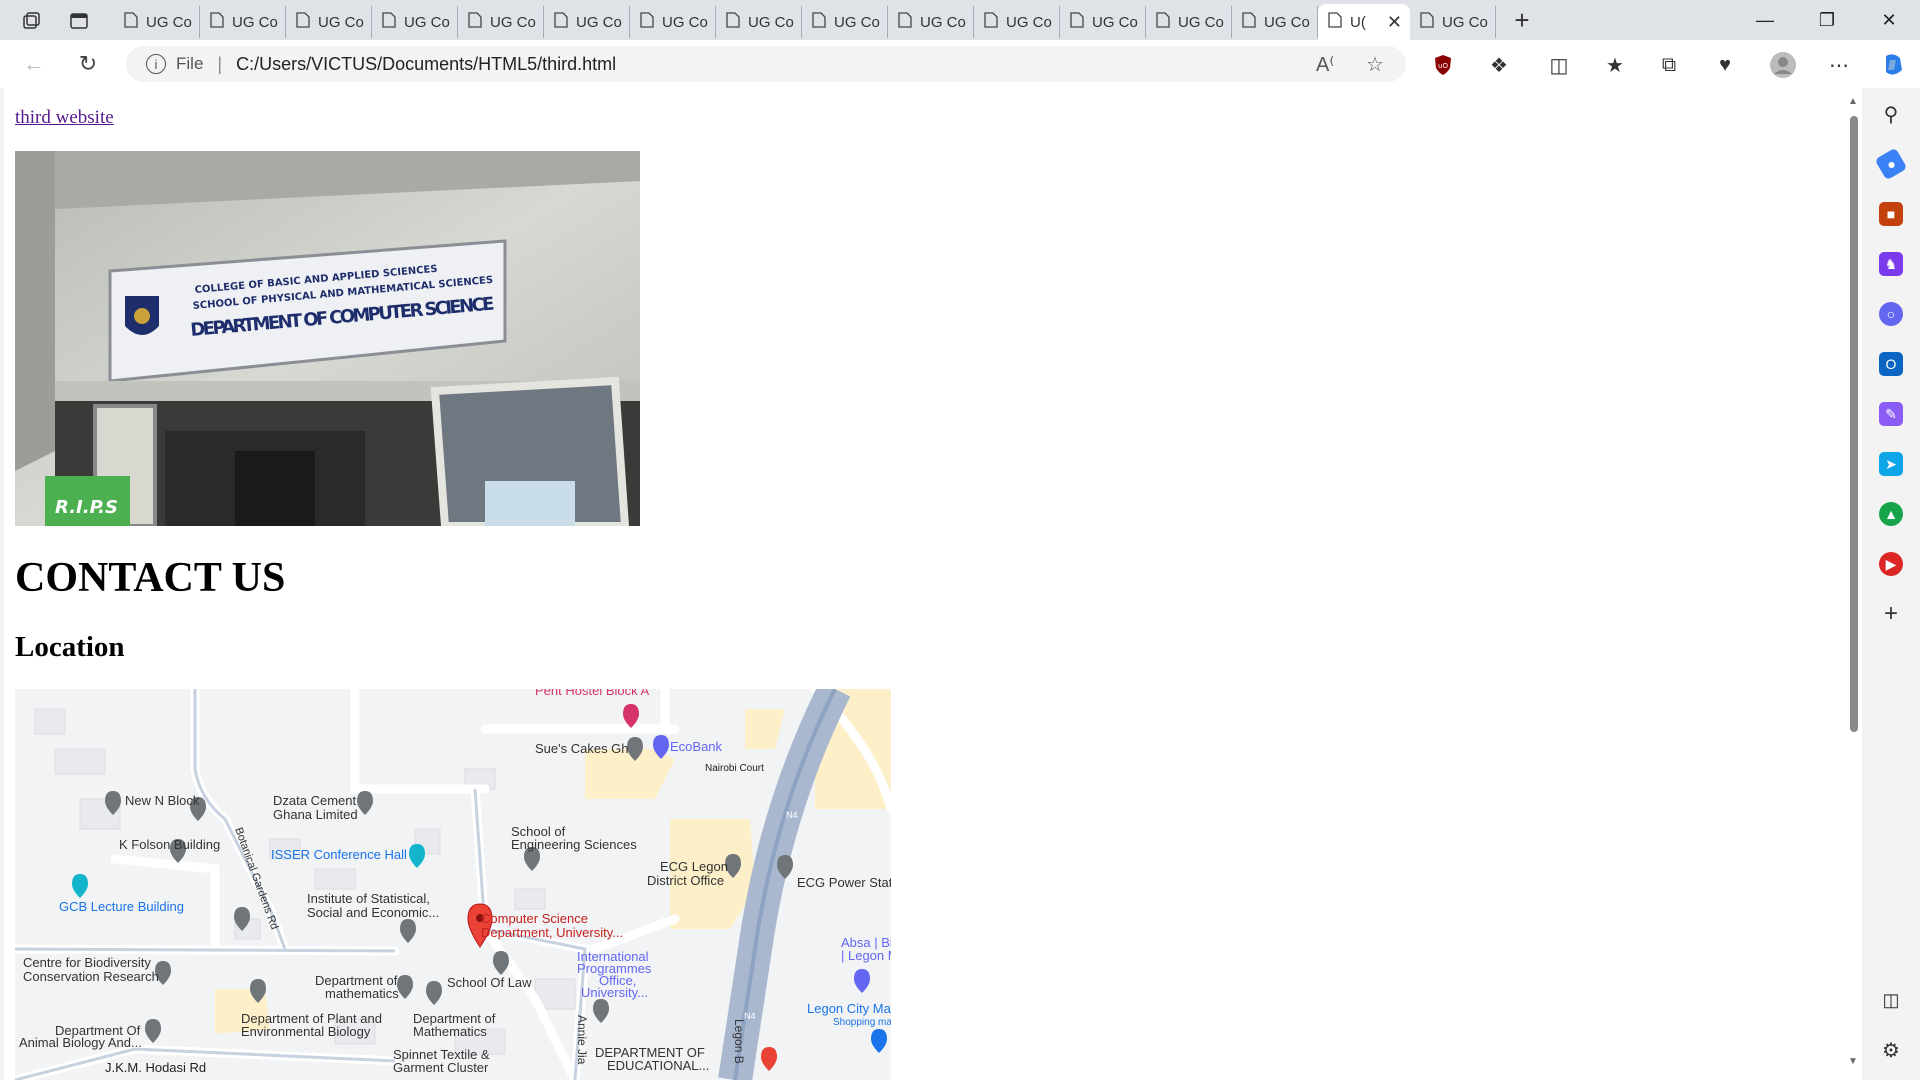  What do you see at coordinates (34, 64) in the screenshot?
I see `back-button: ←` at bounding box center [34, 64].